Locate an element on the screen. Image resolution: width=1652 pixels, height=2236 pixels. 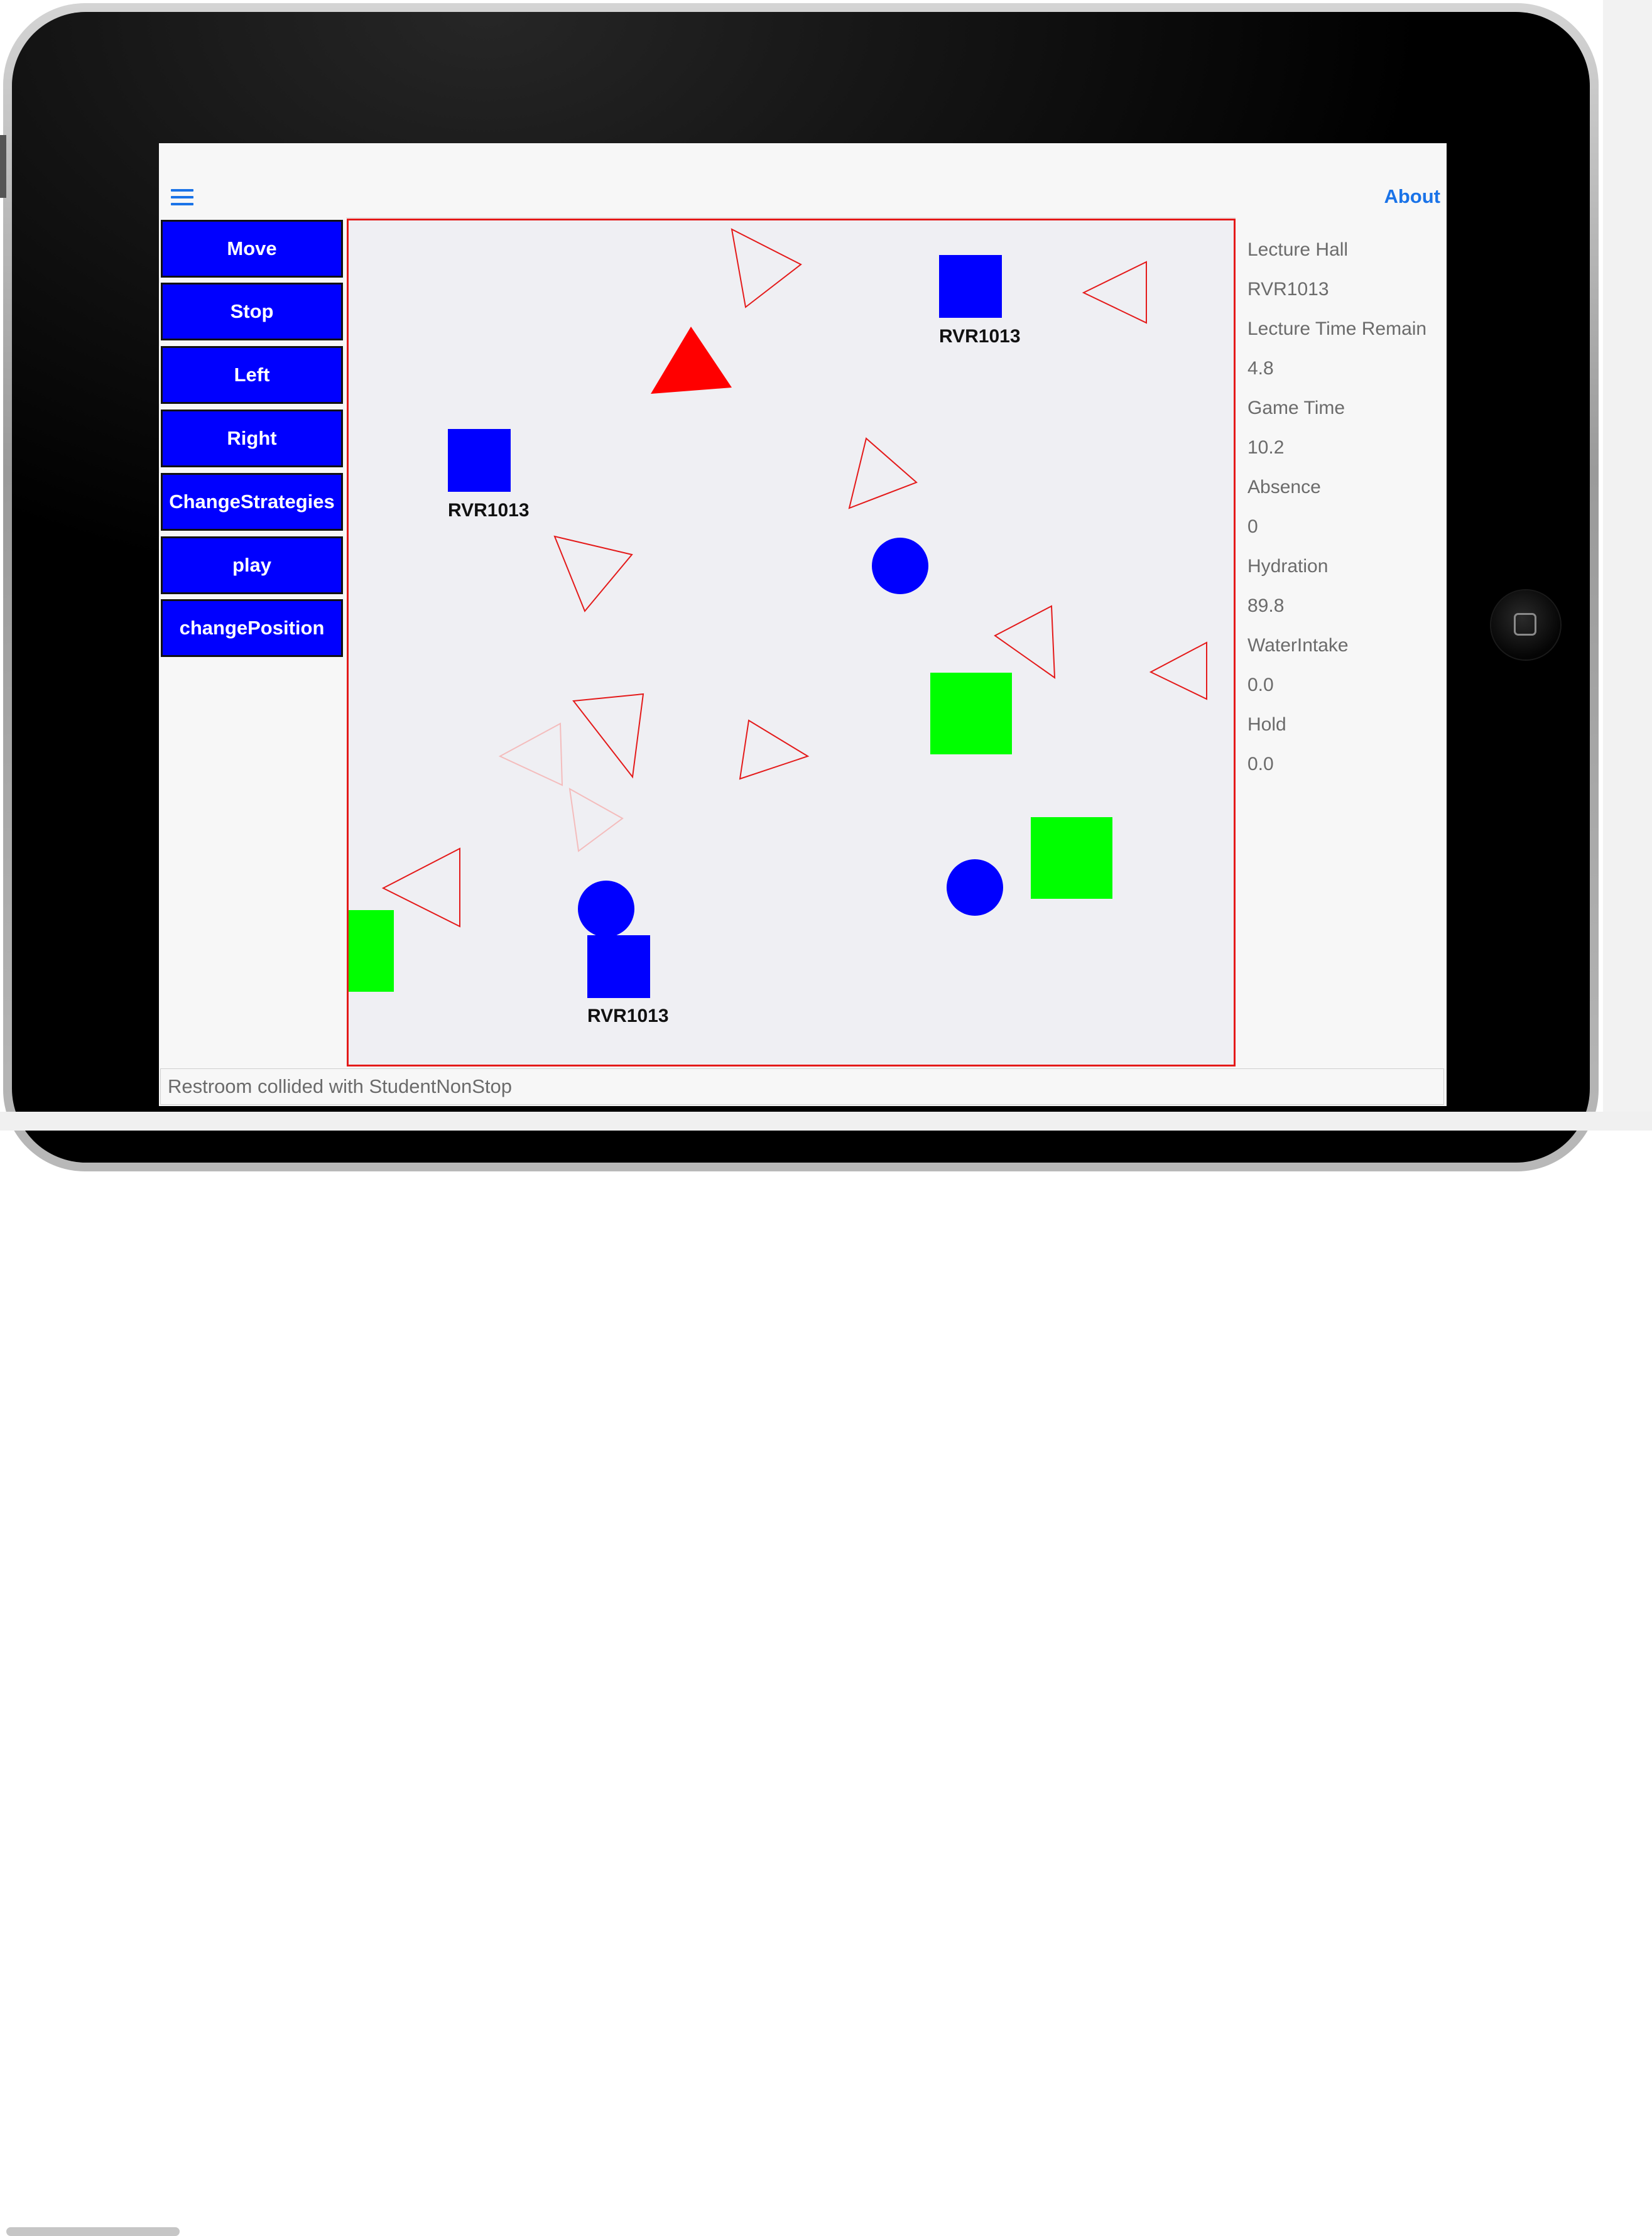
game-time-value: 10.2 is located at coordinates (1266, 447).